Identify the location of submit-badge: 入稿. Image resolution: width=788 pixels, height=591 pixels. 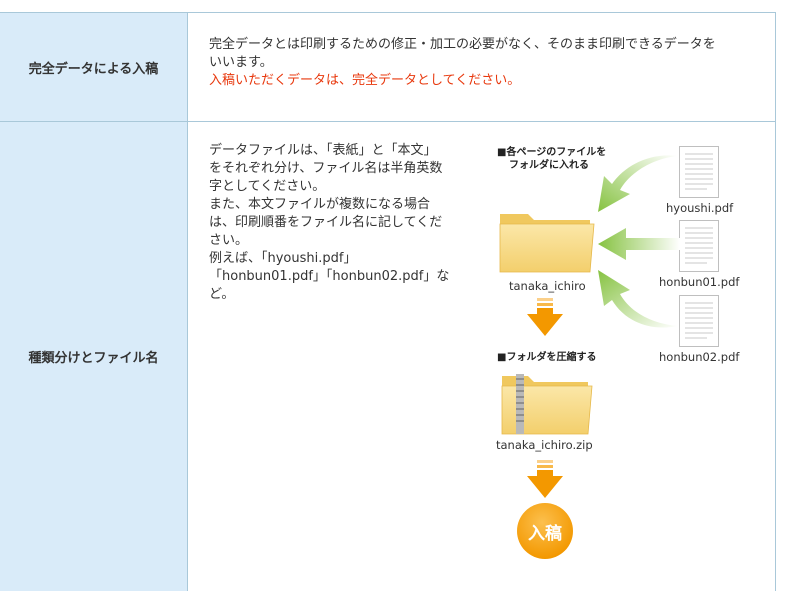
(545, 531).